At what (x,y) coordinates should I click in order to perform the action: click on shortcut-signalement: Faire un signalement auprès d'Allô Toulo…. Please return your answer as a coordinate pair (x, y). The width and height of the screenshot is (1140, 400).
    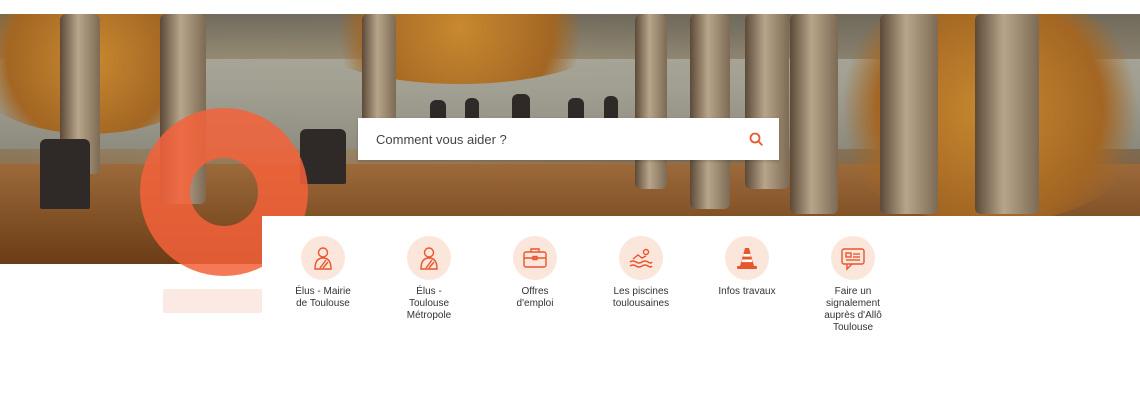
    Looking at the image, I should click on (853, 285).